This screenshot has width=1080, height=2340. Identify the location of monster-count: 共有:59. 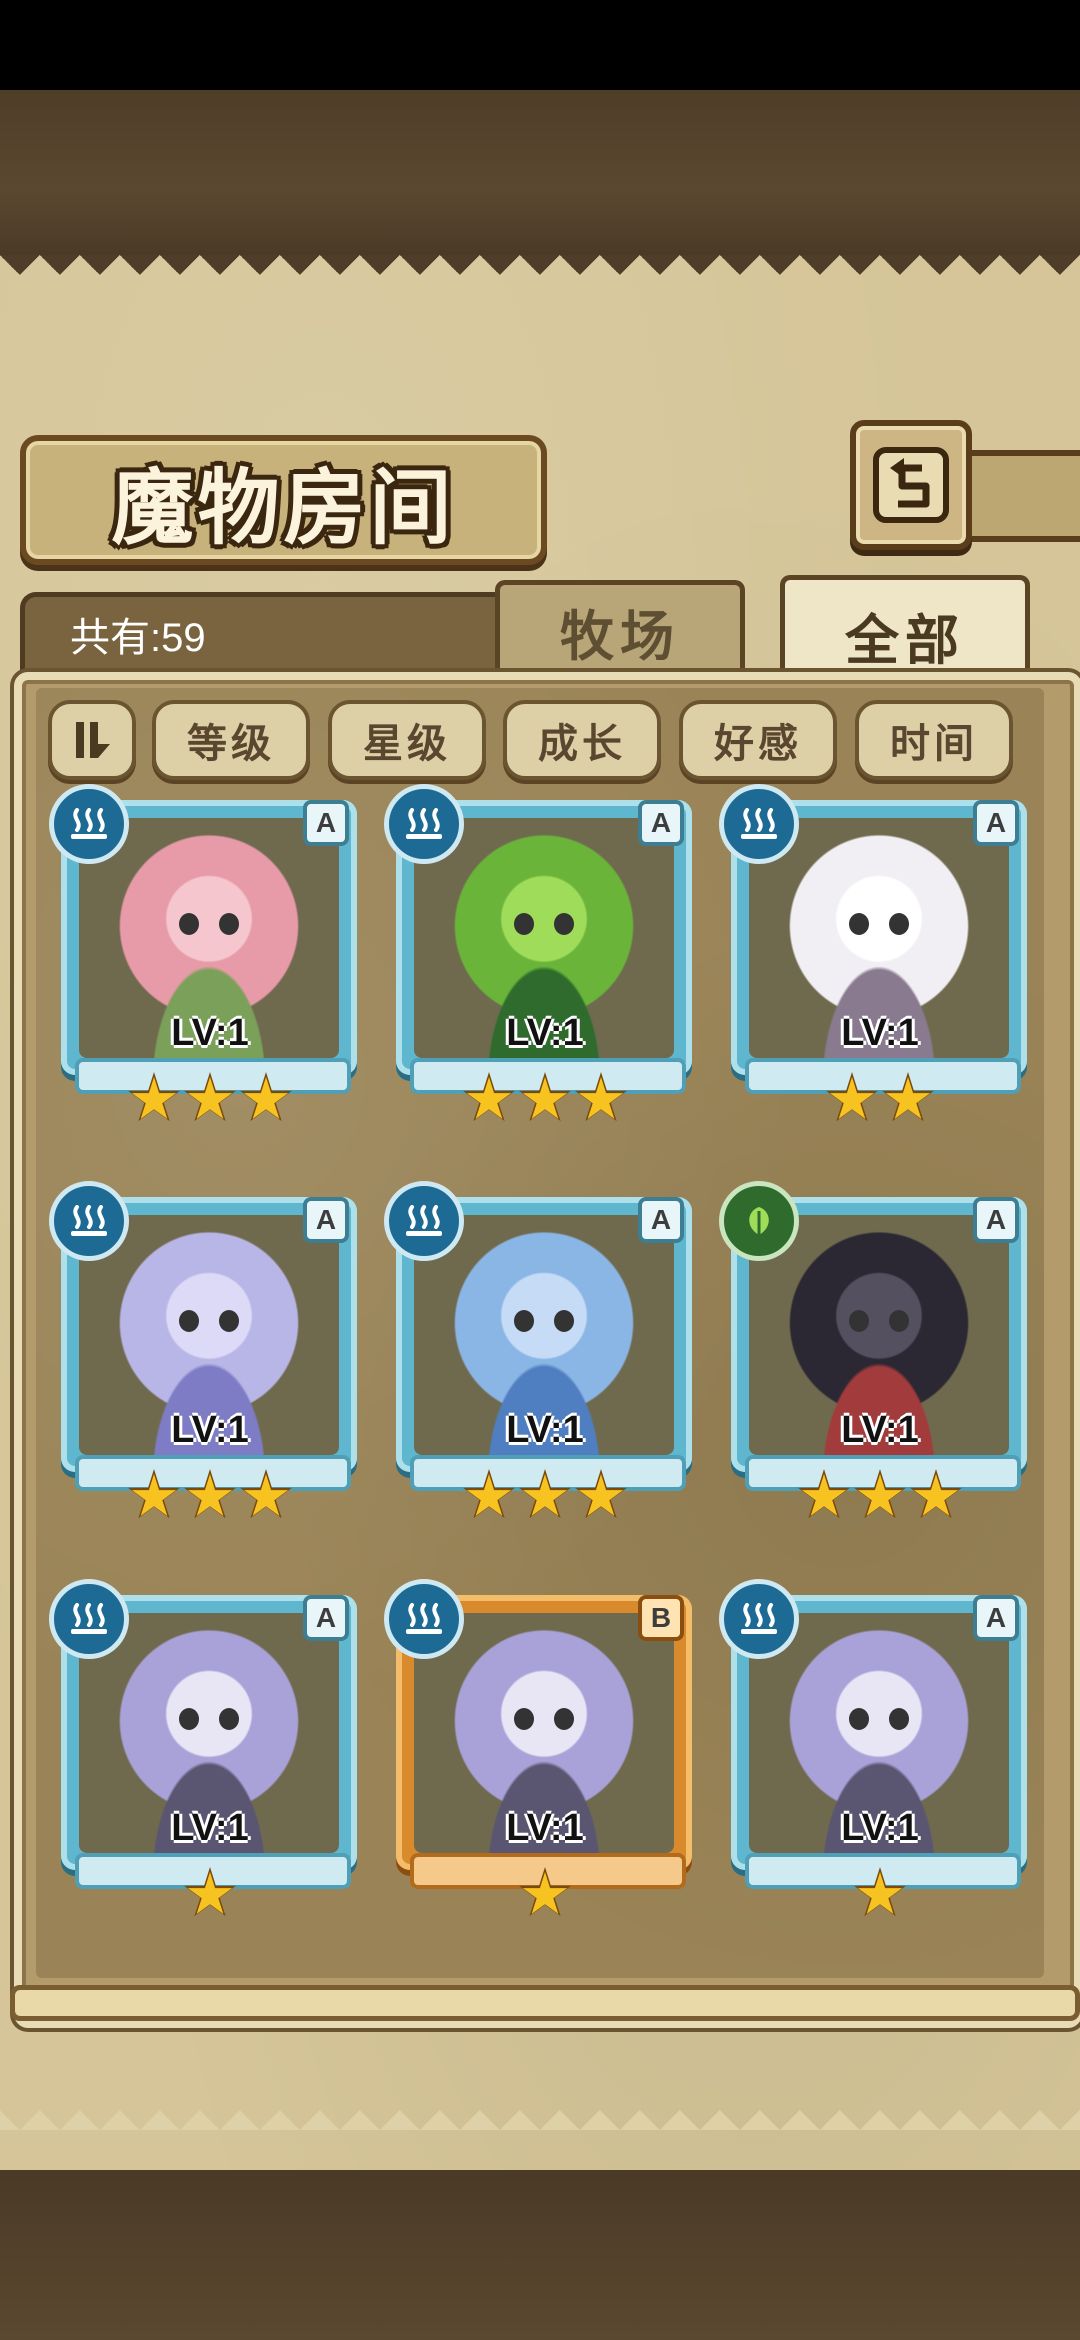
(138, 638).